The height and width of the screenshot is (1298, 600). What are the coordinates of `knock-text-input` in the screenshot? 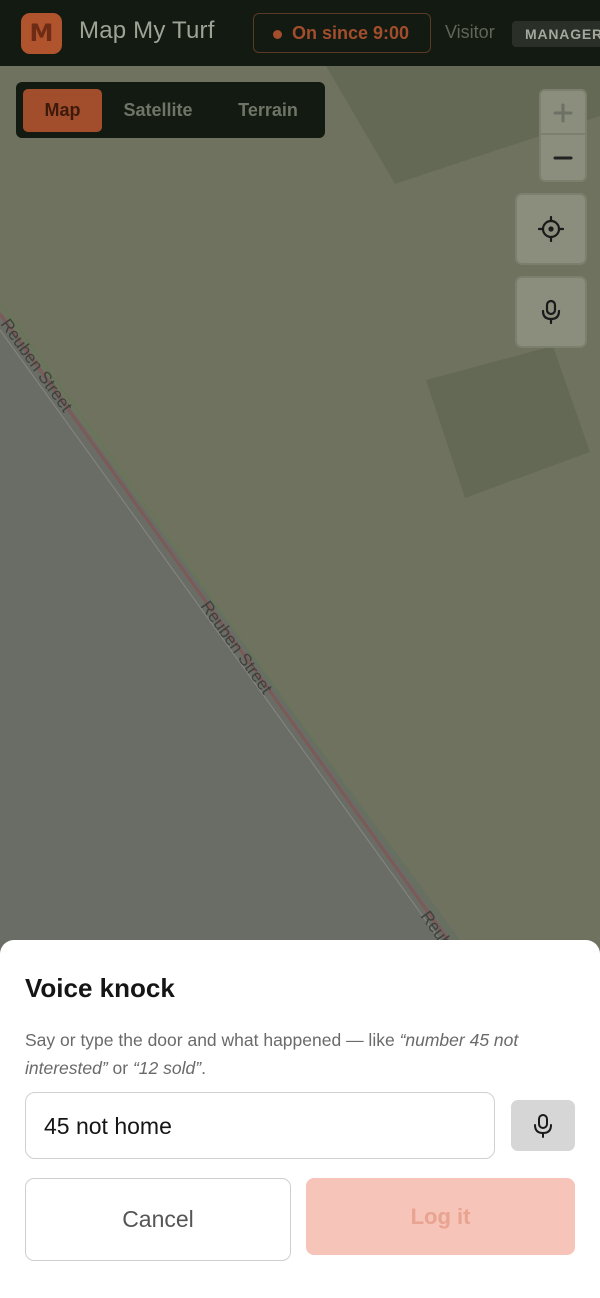 It's located at (259, 1126).